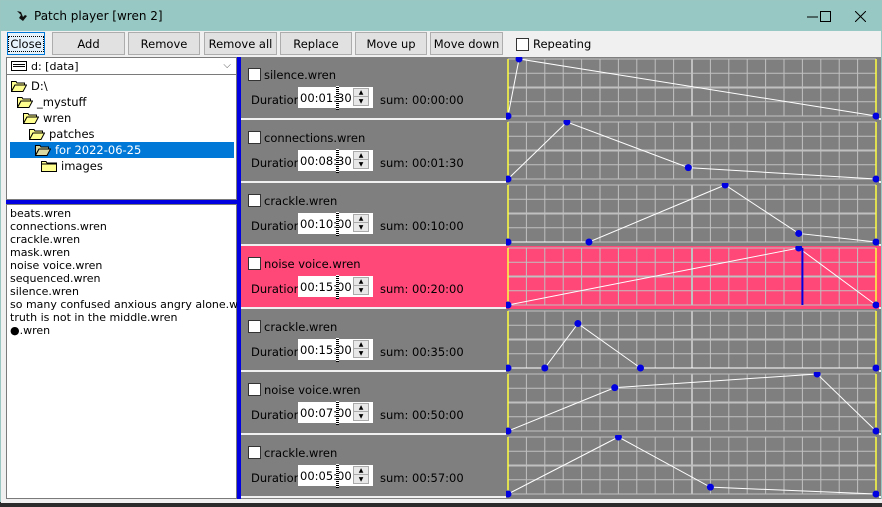 This screenshot has height=507, width=882. I want to click on file-list-item: ●.wren, so click(121, 330).